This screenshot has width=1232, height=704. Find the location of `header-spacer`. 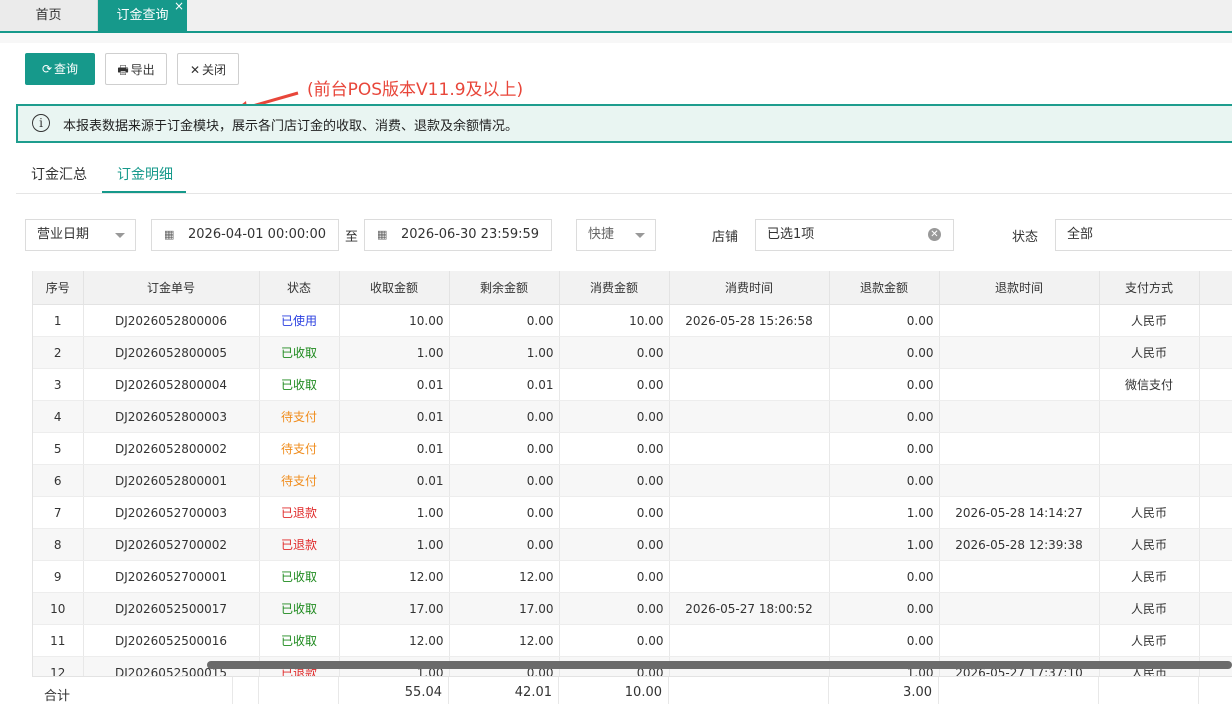

header-spacer is located at coordinates (616, 38).